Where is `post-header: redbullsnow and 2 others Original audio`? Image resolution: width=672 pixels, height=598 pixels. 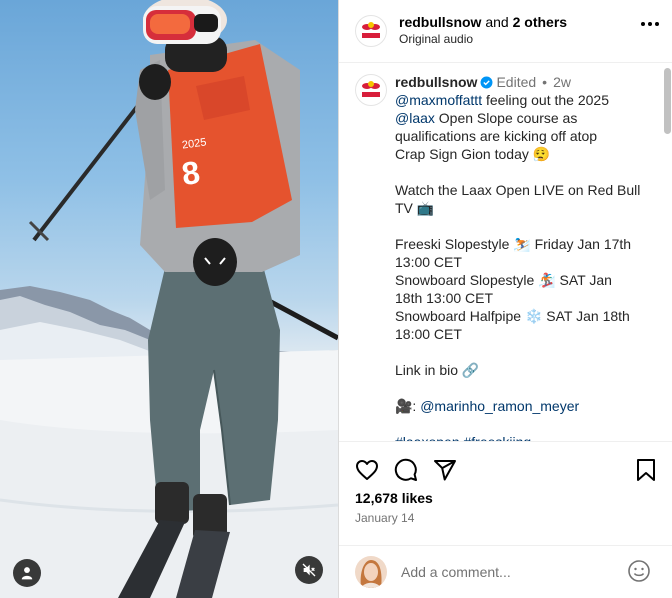
post-header: redbullsnow and 2 others Original audio is located at coordinates (505, 31).